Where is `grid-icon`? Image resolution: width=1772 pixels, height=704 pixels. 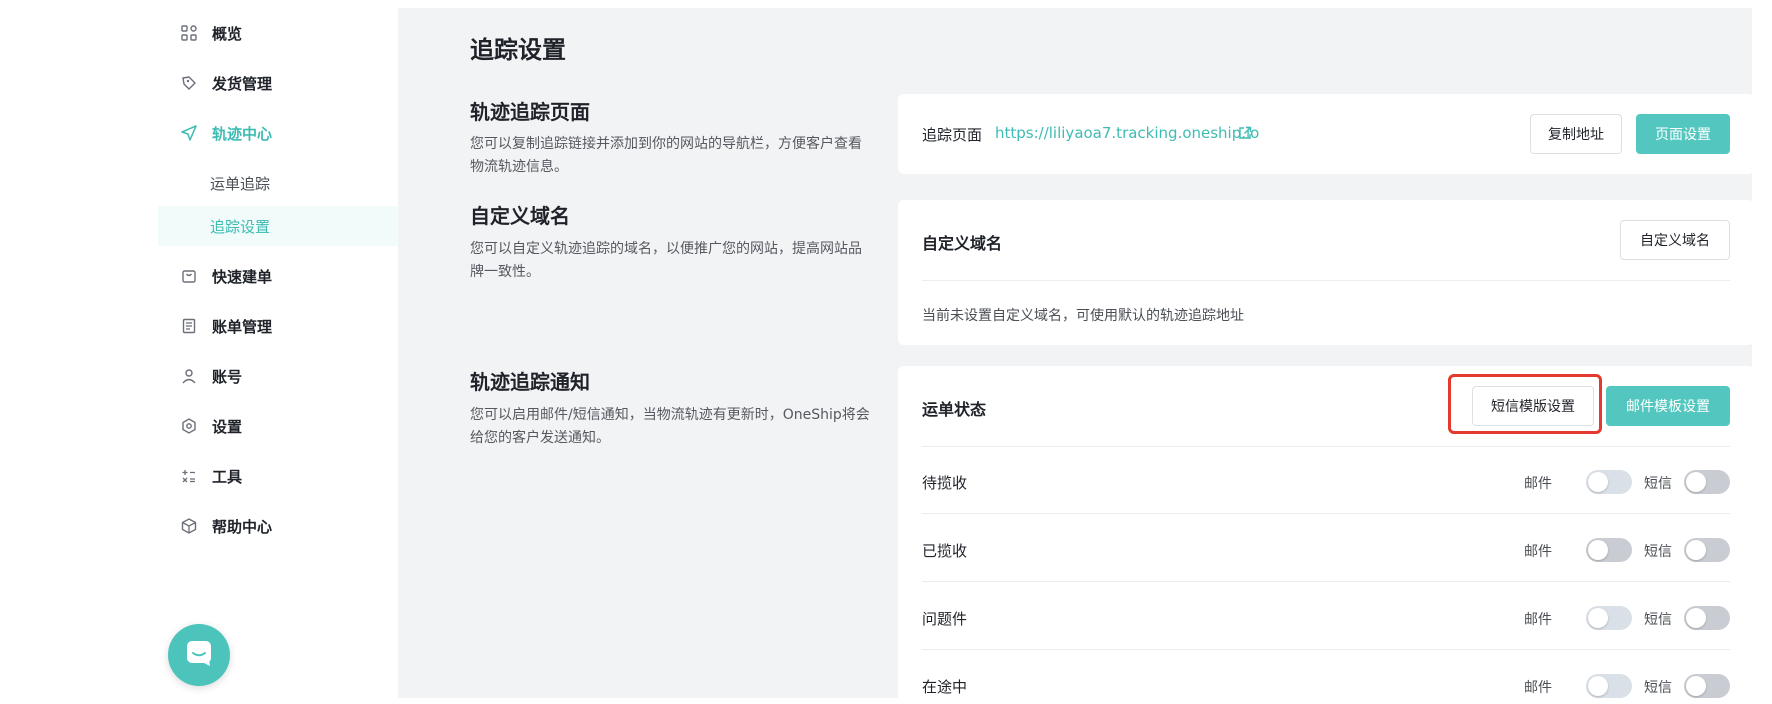 grid-icon is located at coordinates (189, 33).